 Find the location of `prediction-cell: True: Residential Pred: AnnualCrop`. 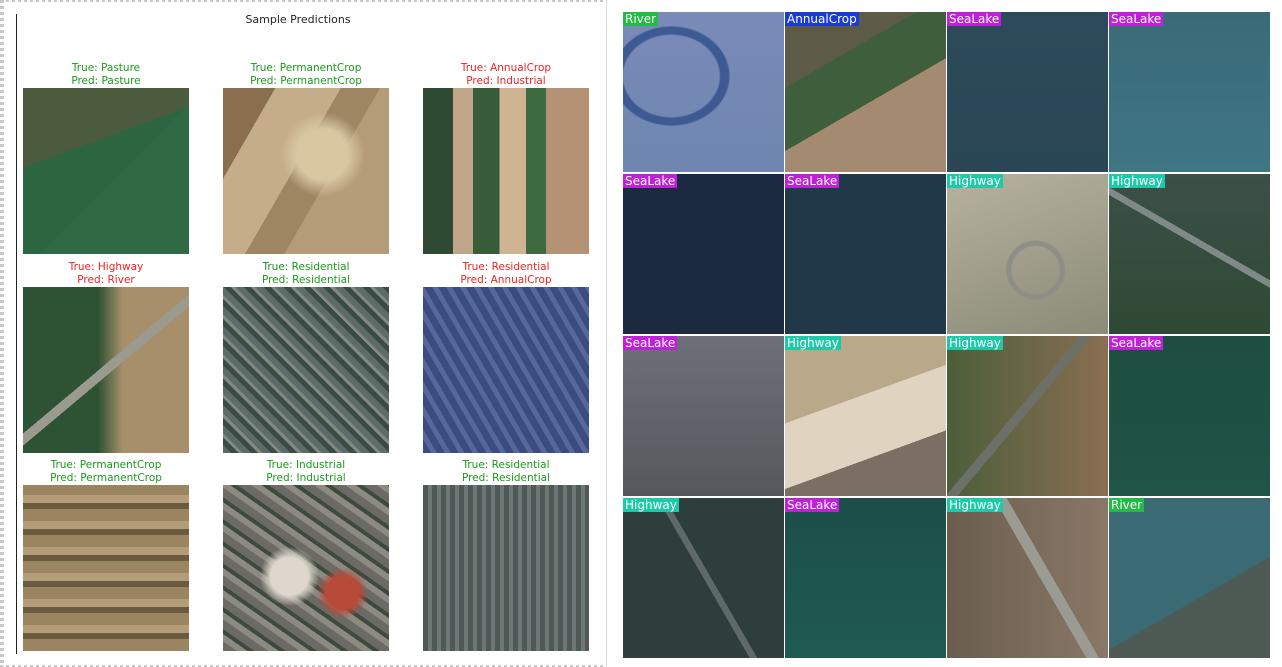

prediction-cell: True: Residential Pred: AnnualCrop is located at coordinates (506, 357).